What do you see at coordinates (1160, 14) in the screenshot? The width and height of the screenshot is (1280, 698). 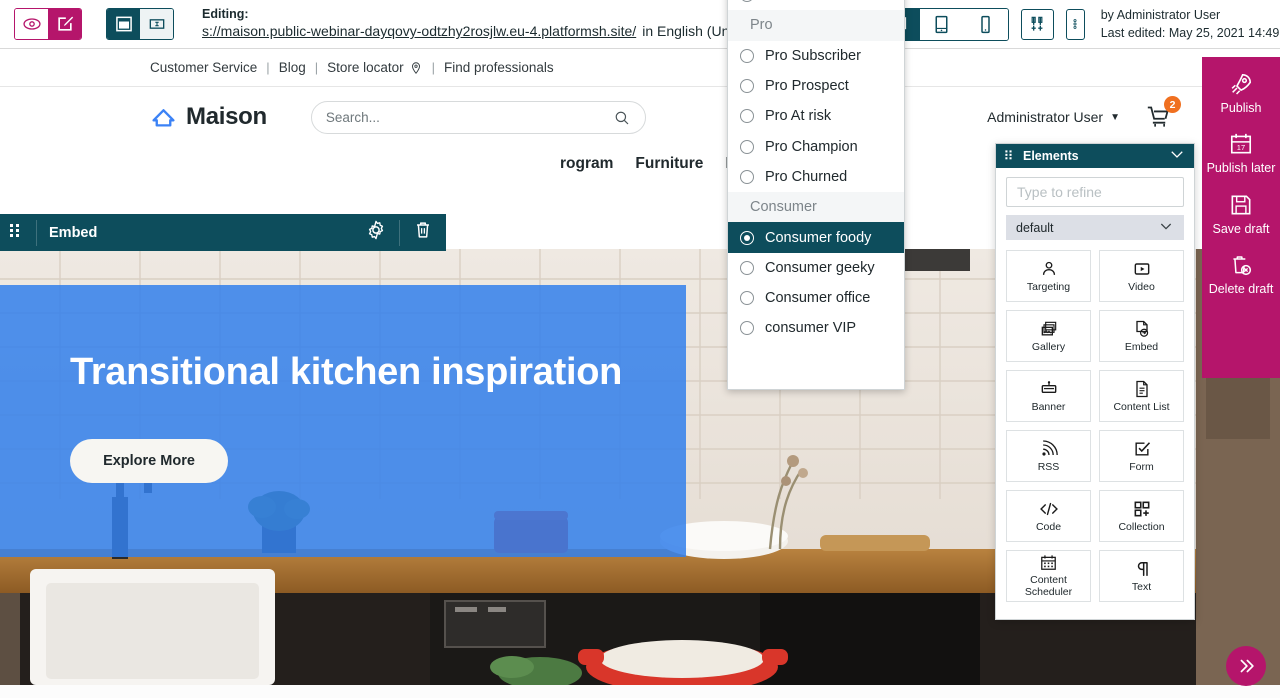 I see `byline-author: by Administrator User` at bounding box center [1160, 14].